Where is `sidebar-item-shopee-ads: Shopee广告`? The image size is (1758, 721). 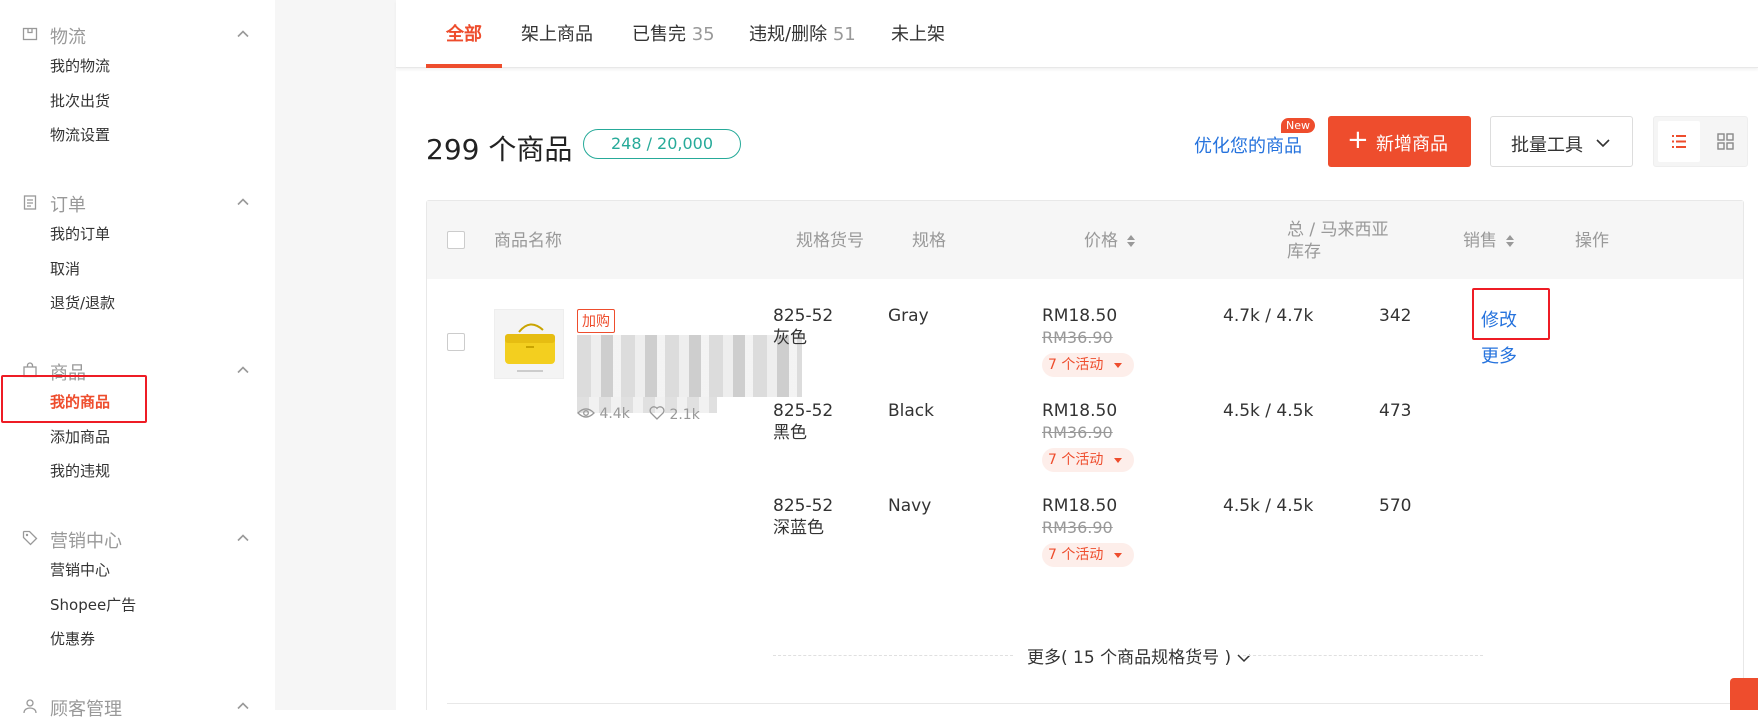 sidebar-item-shopee-ads: Shopee广告 is located at coordinates (137, 605).